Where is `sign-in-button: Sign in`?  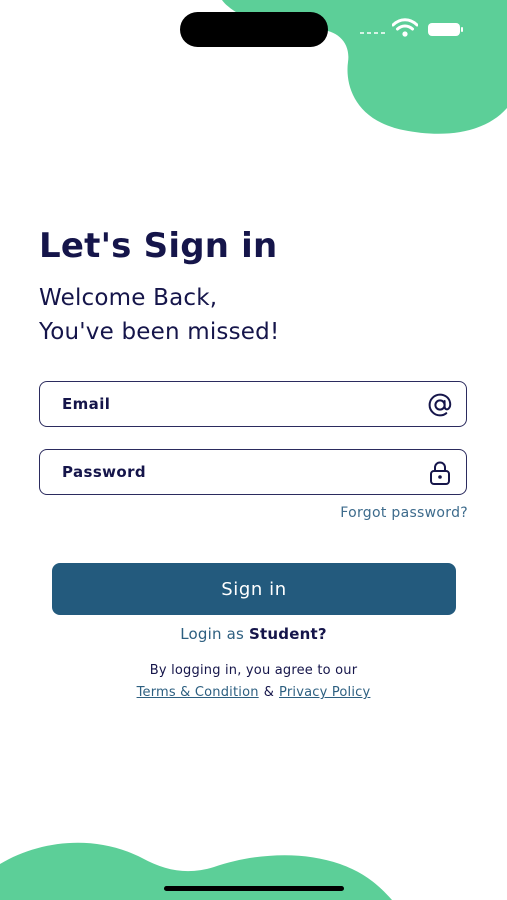 sign-in-button: Sign in is located at coordinates (254, 589).